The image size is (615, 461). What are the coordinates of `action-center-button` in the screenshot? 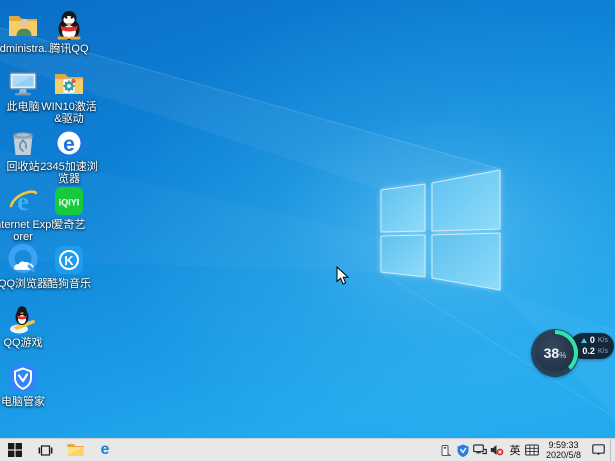 It's located at (598, 450).